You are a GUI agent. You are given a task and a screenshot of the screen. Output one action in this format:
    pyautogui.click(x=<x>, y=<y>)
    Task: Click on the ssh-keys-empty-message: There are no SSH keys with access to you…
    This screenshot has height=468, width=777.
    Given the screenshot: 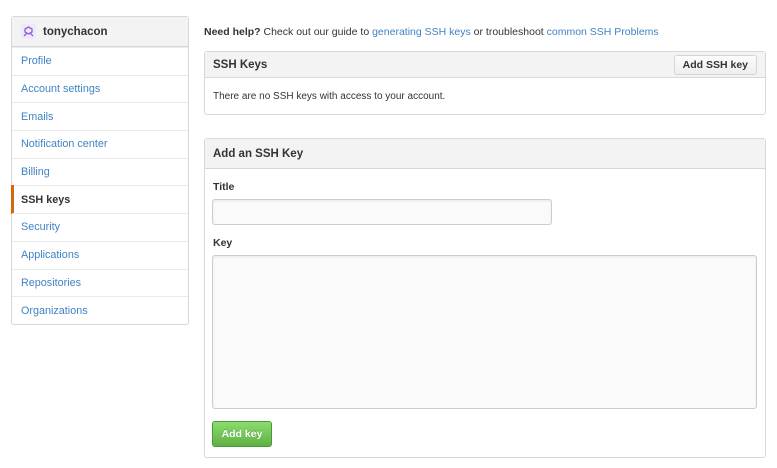 What is the action you would take?
    pyautogui.click(x=329, y=96)
    